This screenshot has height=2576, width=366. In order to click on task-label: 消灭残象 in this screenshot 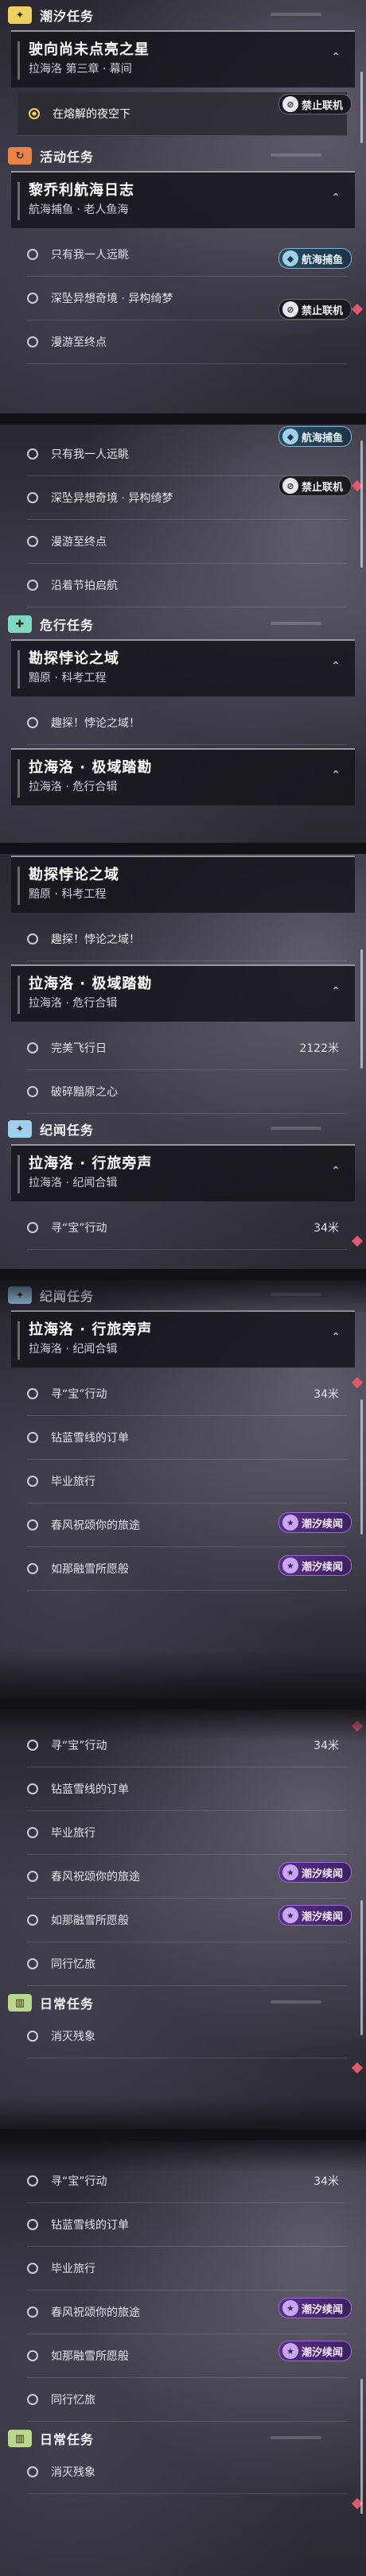, I will do `click(73, 2473)`.